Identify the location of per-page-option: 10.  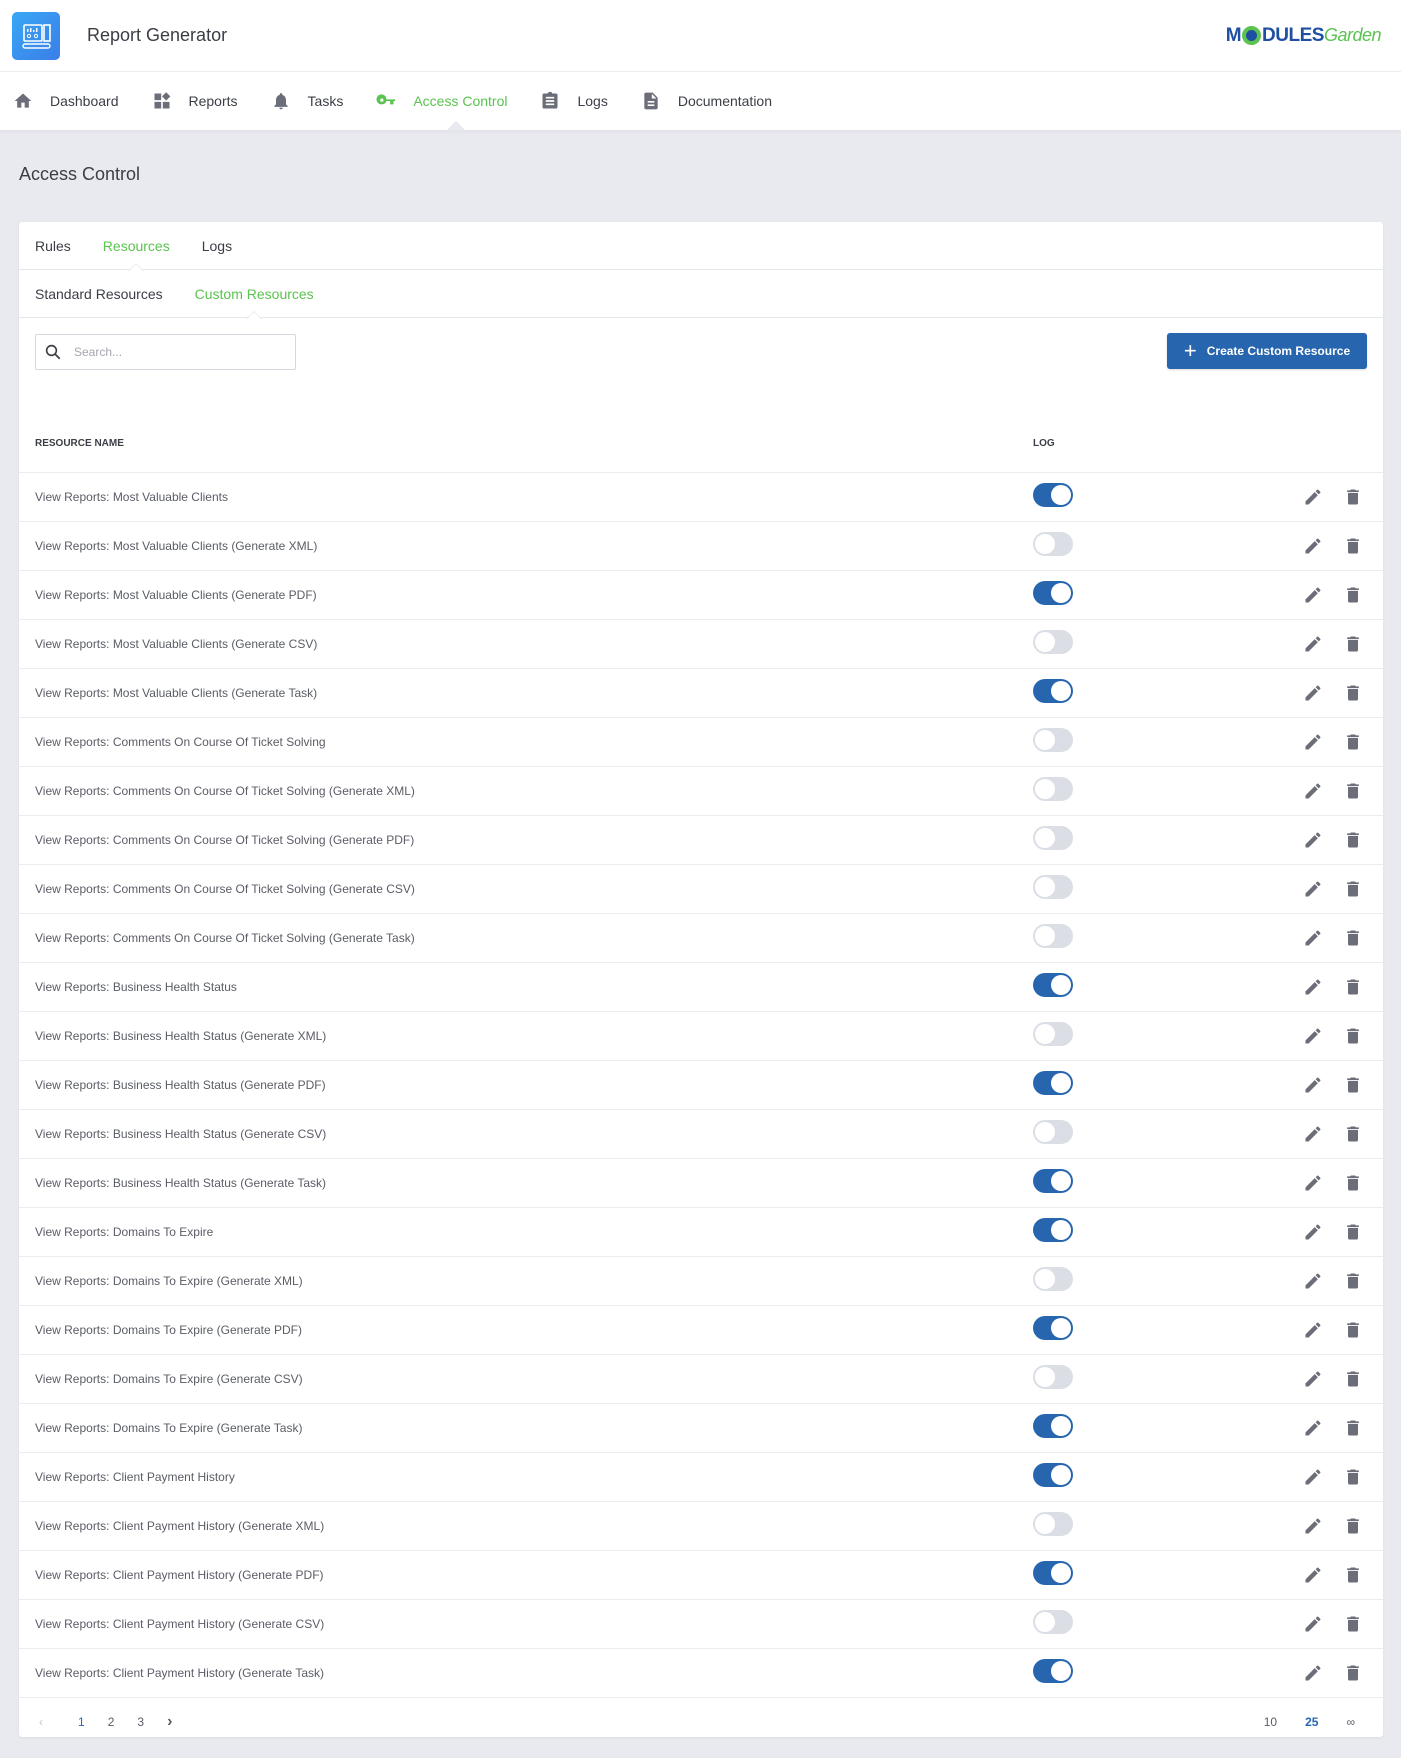
(1270, 1722).